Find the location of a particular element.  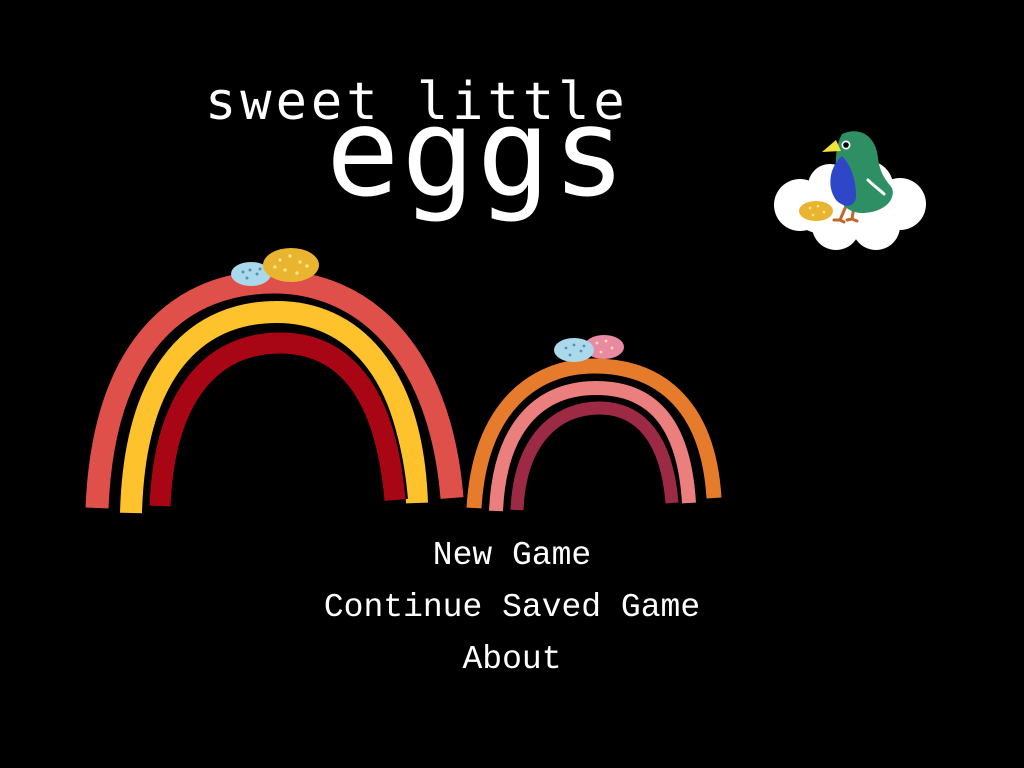

continue-saved-game-button: Continue Saved Game is located at coordinates (512, 611).